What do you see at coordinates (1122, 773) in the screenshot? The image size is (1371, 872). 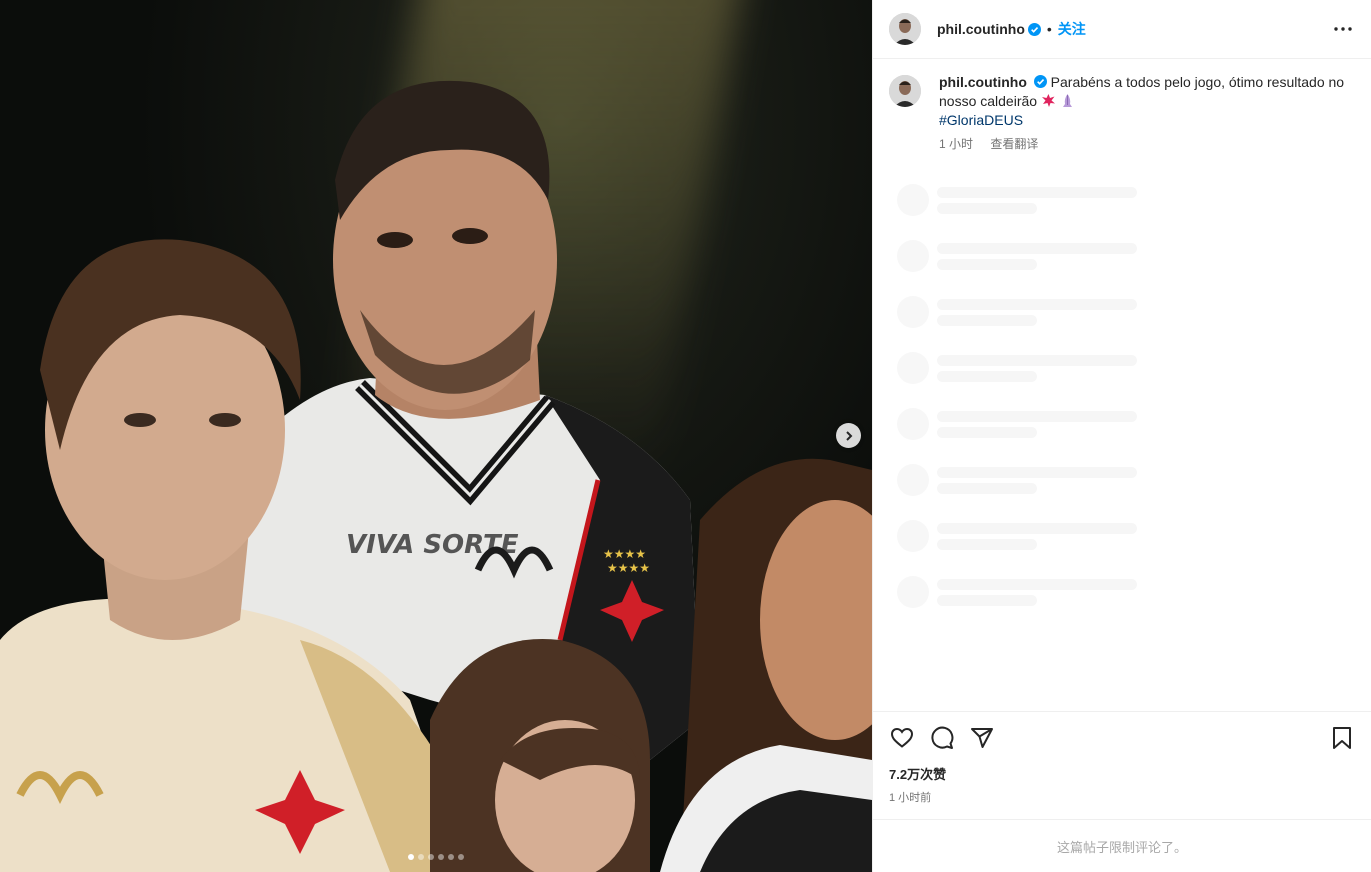 I see `likes-count: 7.2万次赞` at bounding box center [1122, 773].